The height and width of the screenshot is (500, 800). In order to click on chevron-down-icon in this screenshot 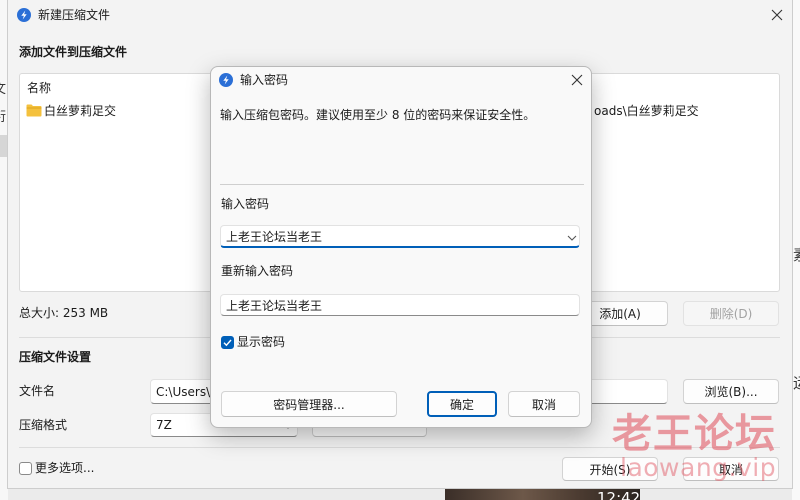, I will do `click(572, 238)`.